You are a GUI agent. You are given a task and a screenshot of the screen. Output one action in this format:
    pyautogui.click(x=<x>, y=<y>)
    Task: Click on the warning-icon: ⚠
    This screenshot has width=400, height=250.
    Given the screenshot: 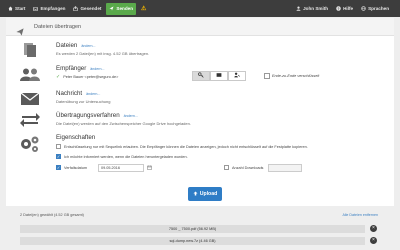 What is the action you would take?
    pyautogui.click(x=143, y=9)
    